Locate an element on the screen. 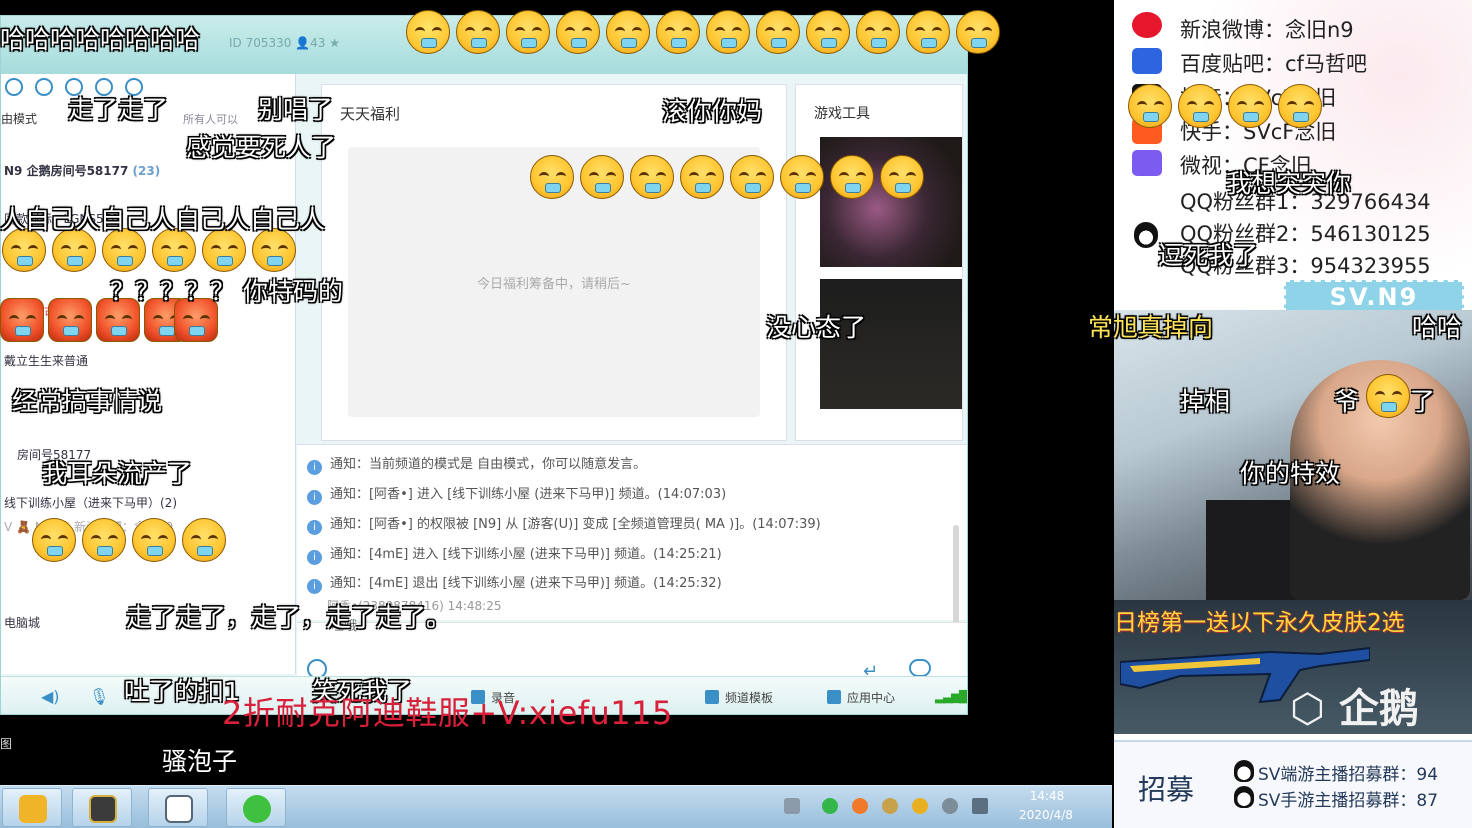  app-center-button: 应用中心 is located at coordinates (861, 697).